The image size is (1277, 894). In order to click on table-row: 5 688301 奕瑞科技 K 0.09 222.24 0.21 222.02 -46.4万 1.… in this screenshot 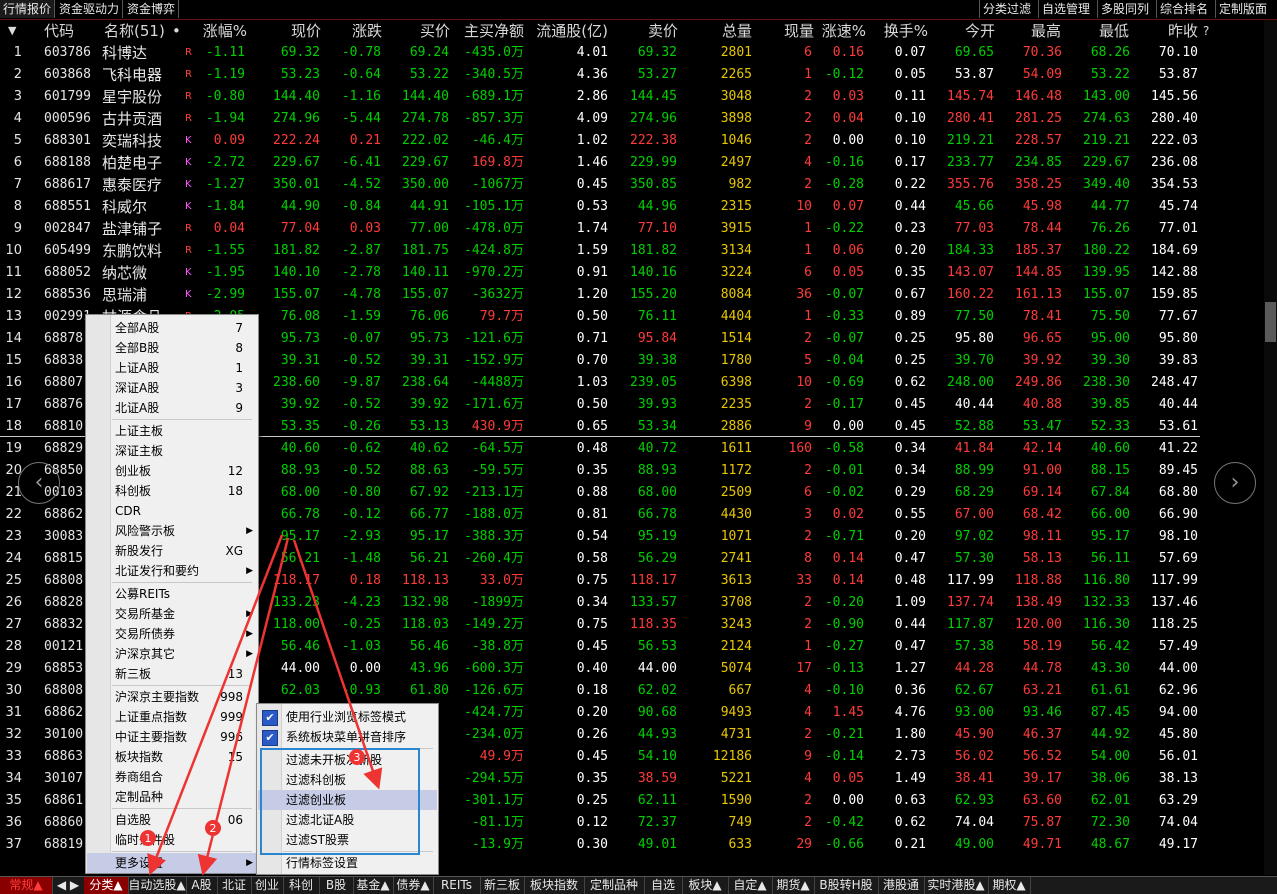, I will do `click(631, 141)`.